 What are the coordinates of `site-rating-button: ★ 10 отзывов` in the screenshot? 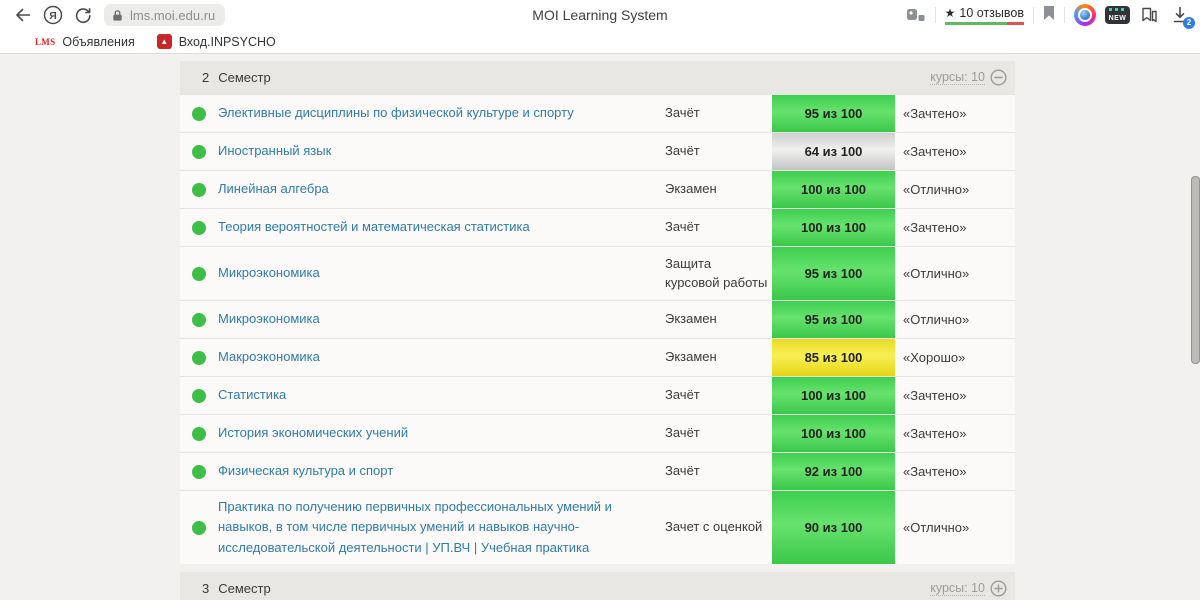 It's located at (984, 15).